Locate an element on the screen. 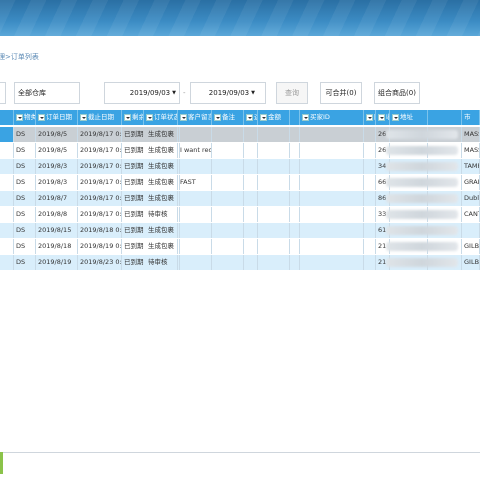 This screenshot has height=480, width=480. table-cell: CANT is located at coordinates (471, 214).